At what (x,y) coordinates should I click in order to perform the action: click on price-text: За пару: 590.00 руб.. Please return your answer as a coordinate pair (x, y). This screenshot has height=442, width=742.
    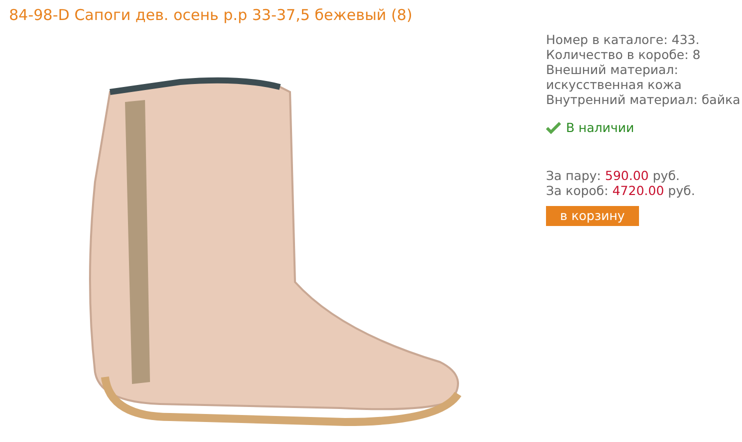
    Looking at the image, I should click on (613, 175).